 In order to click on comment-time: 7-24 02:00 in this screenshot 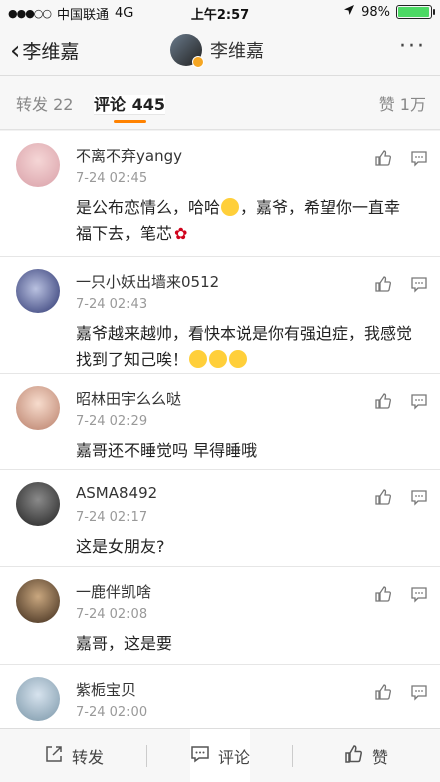, I will do `click(112, 712)`.